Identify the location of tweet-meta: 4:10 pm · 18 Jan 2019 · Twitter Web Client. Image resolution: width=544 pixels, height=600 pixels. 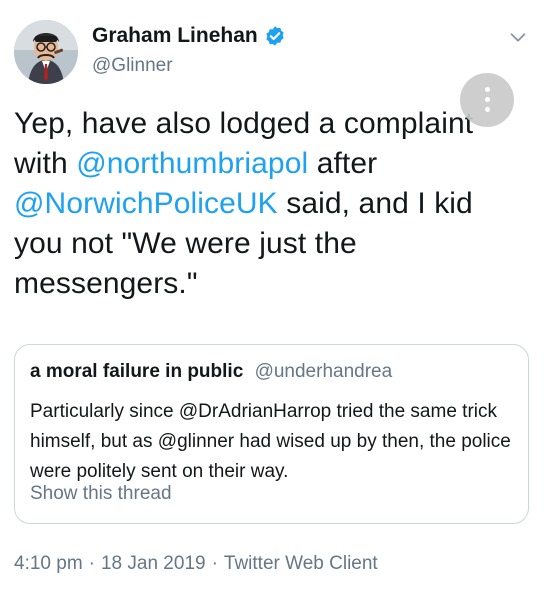
(196, 564).